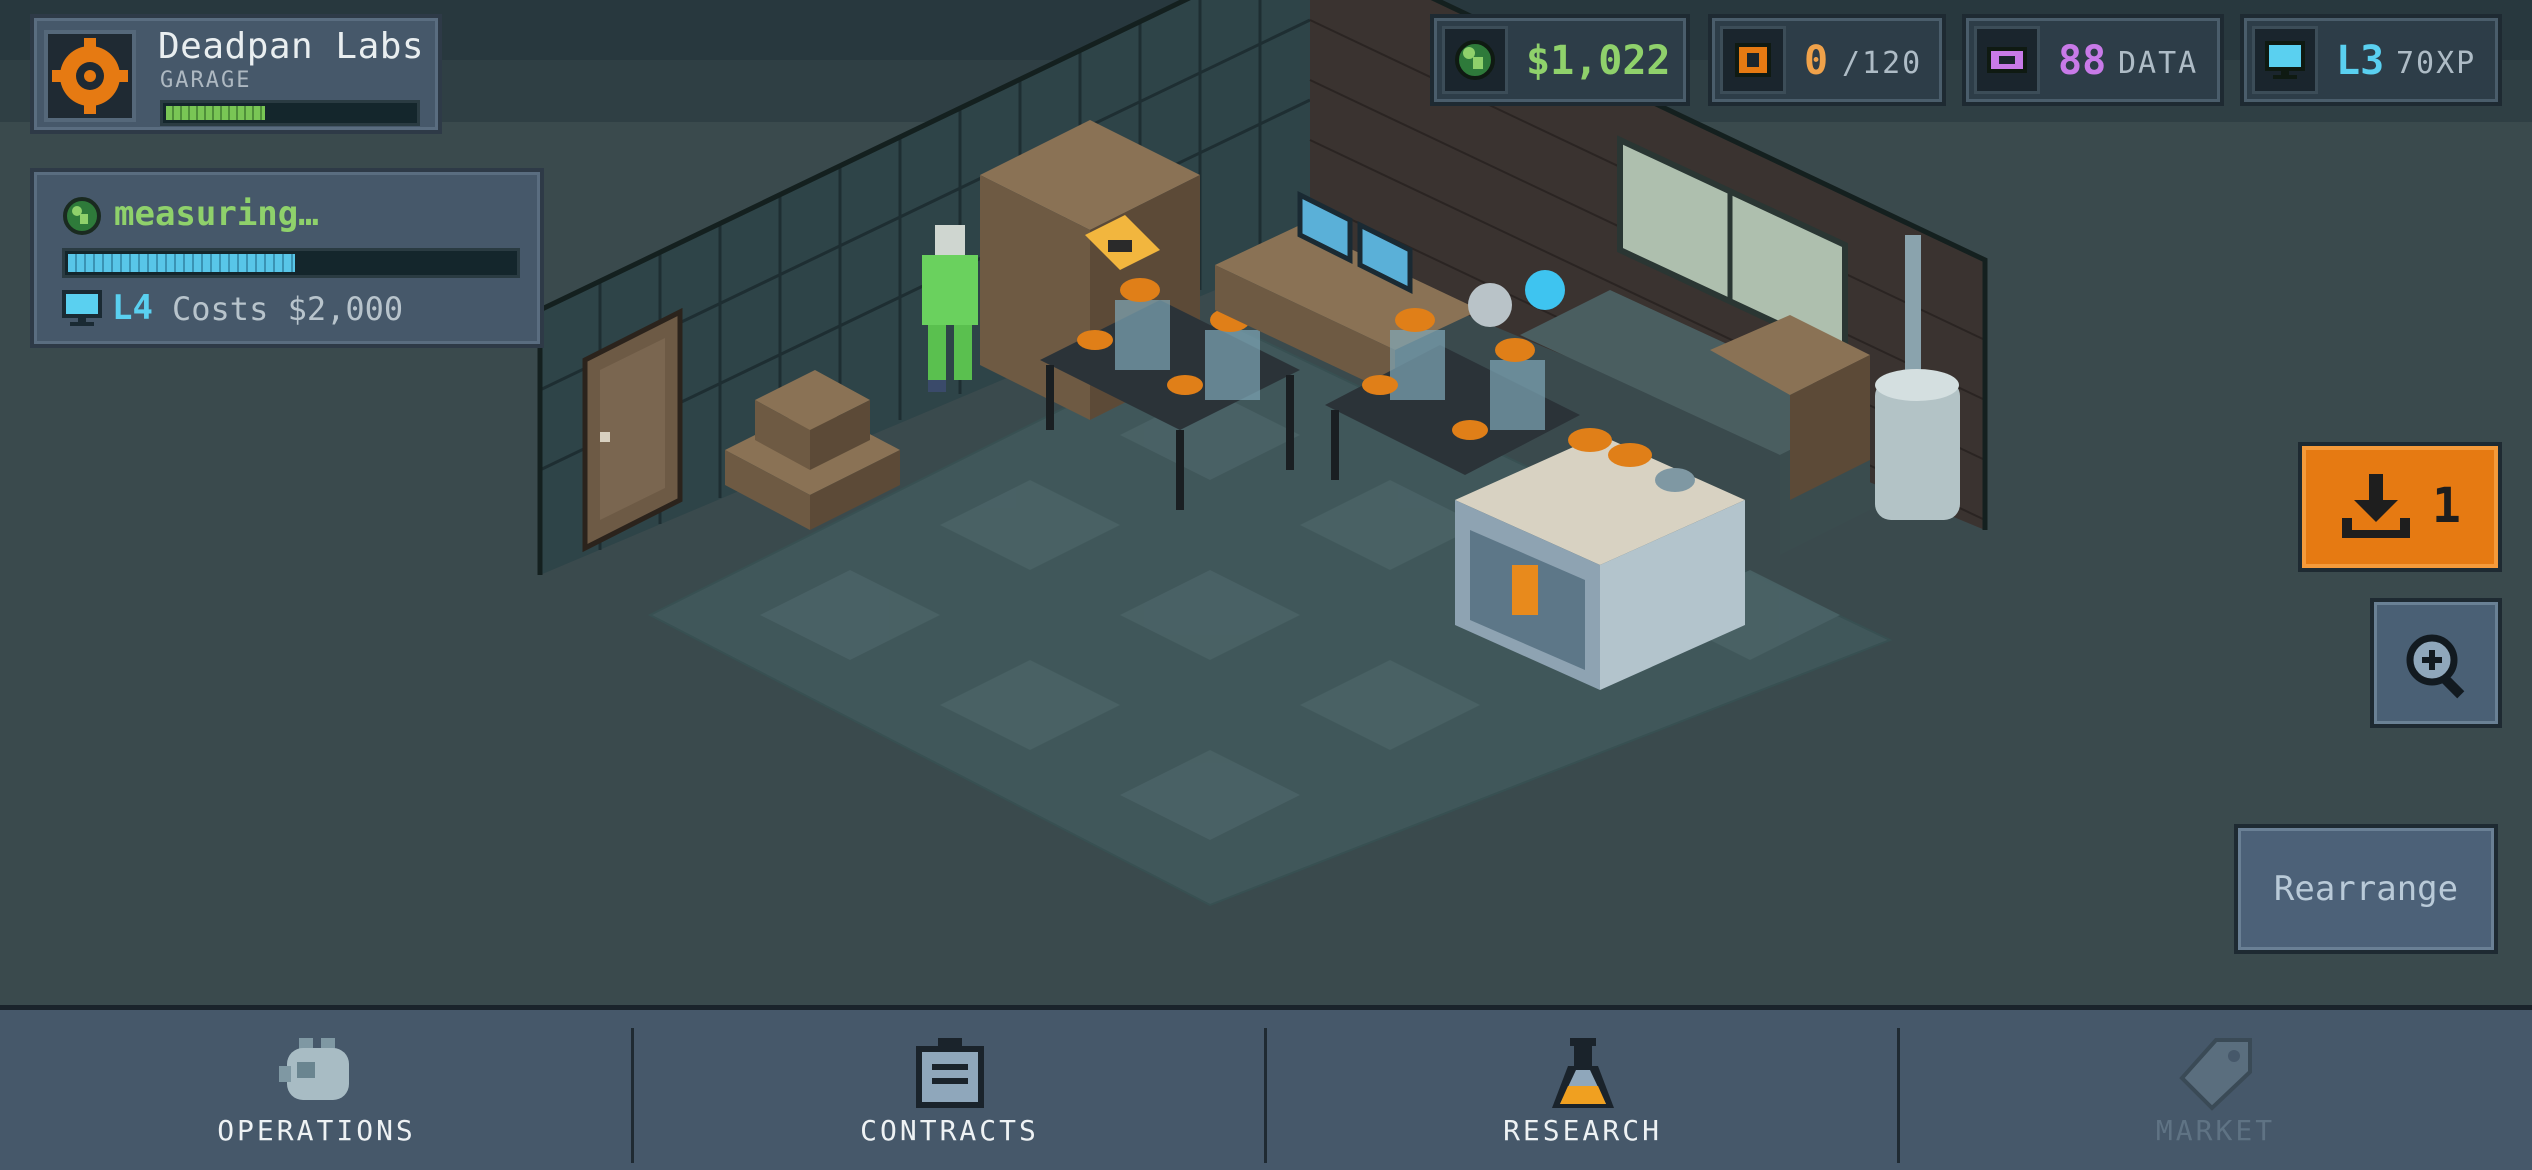  Describe the element at coordinates (949, 1073) in the screenshot. I see `clipboard-icon` at that location.